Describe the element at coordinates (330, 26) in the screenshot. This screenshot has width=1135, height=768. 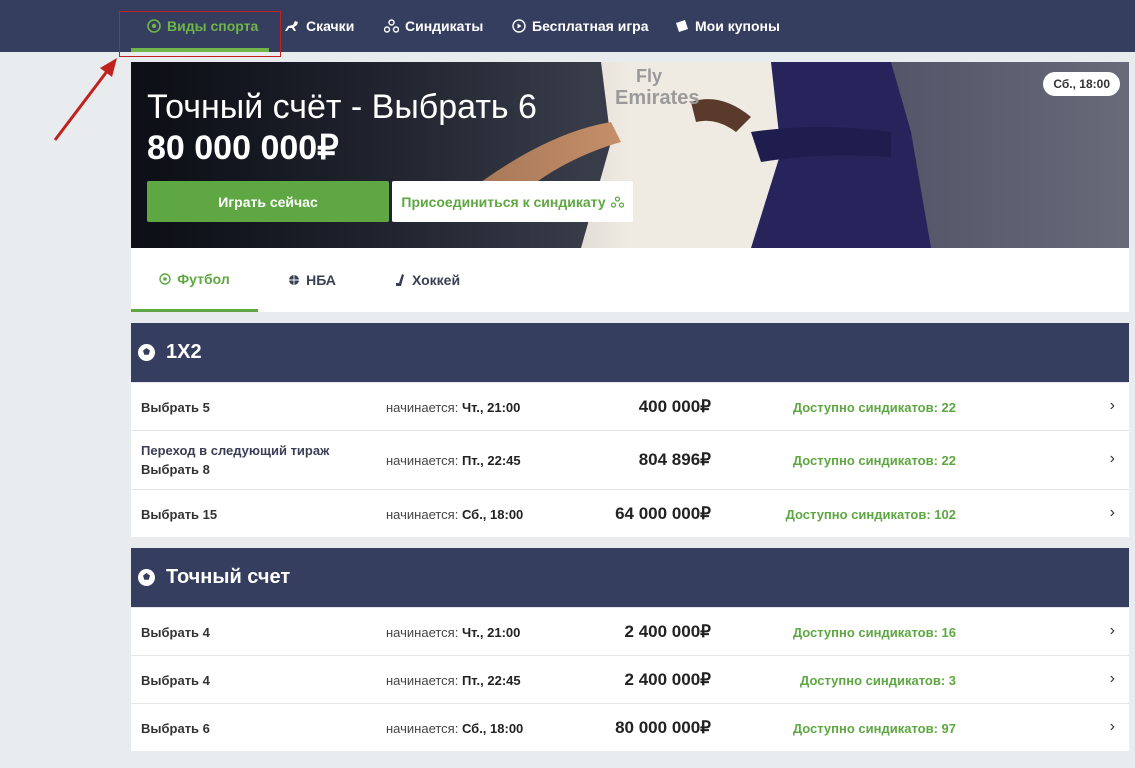
I see `nav-item-label: Скачки` at that location.